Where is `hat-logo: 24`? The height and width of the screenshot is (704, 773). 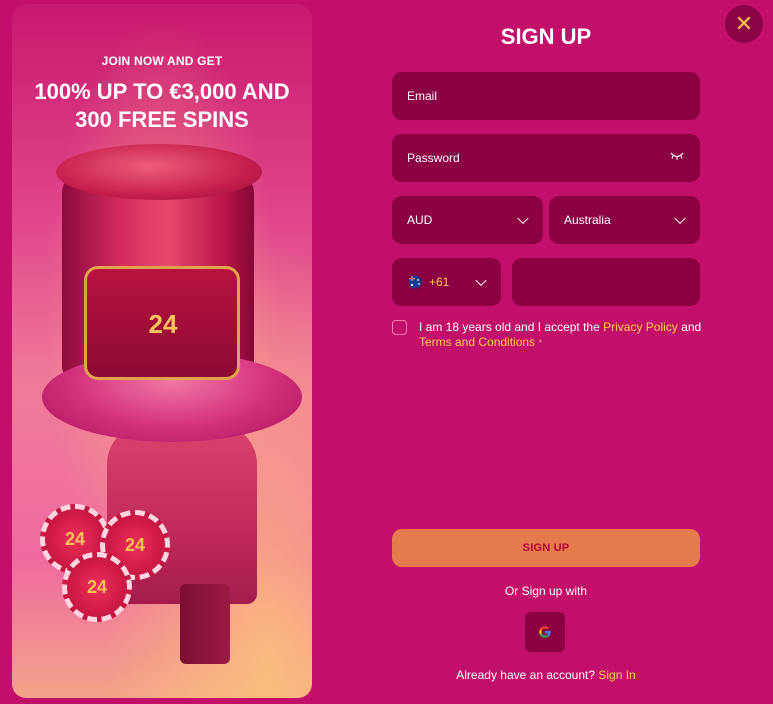 hat-logo: 24 is located at coordinates (163, 324).